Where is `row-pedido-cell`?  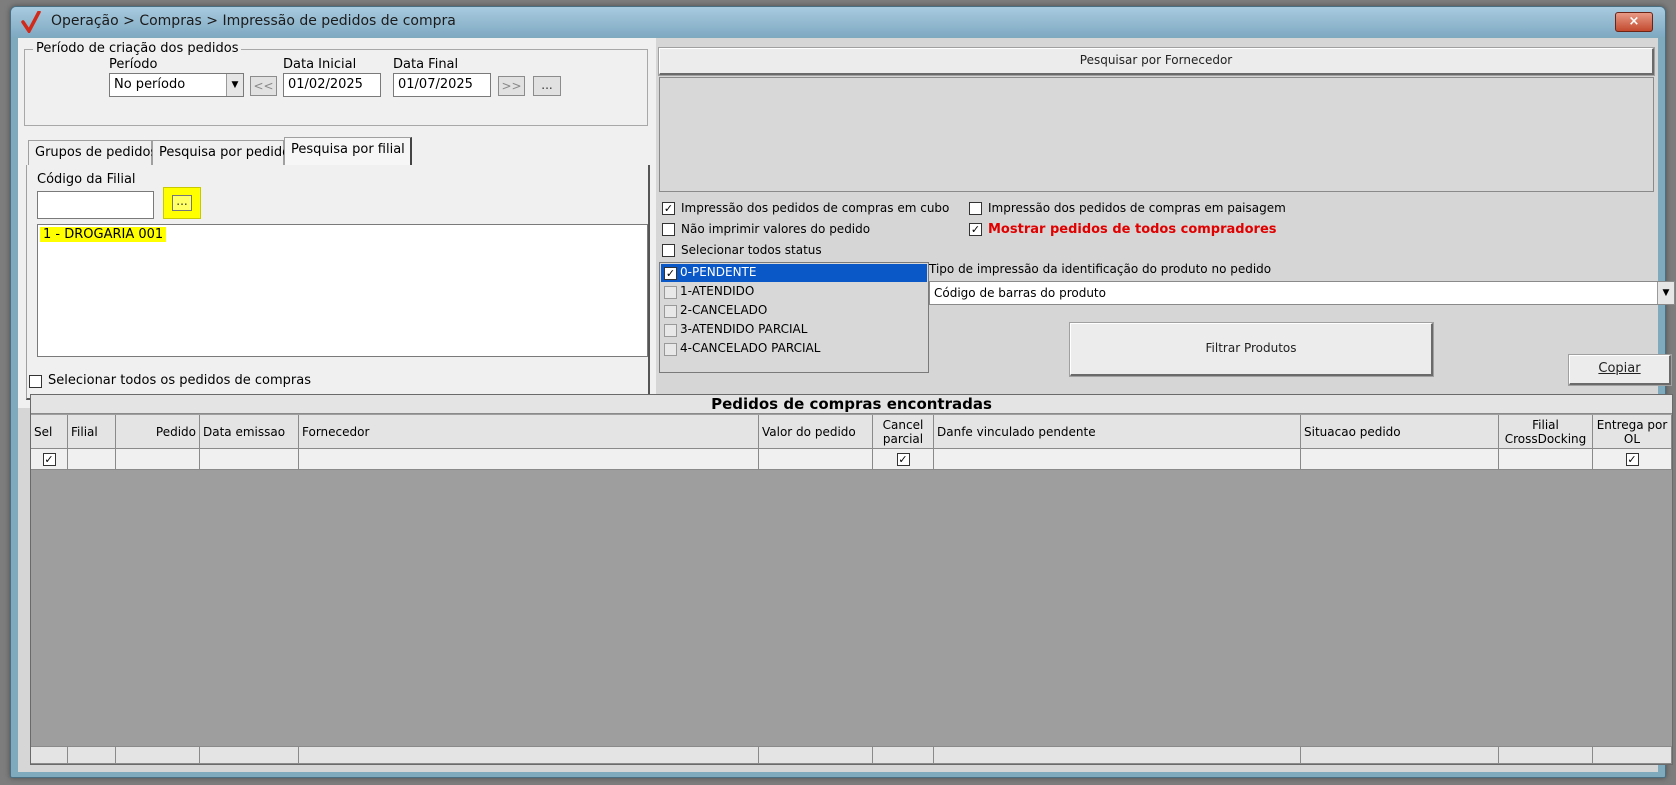
row-pedido-cell is located at coordinates (158, 459).